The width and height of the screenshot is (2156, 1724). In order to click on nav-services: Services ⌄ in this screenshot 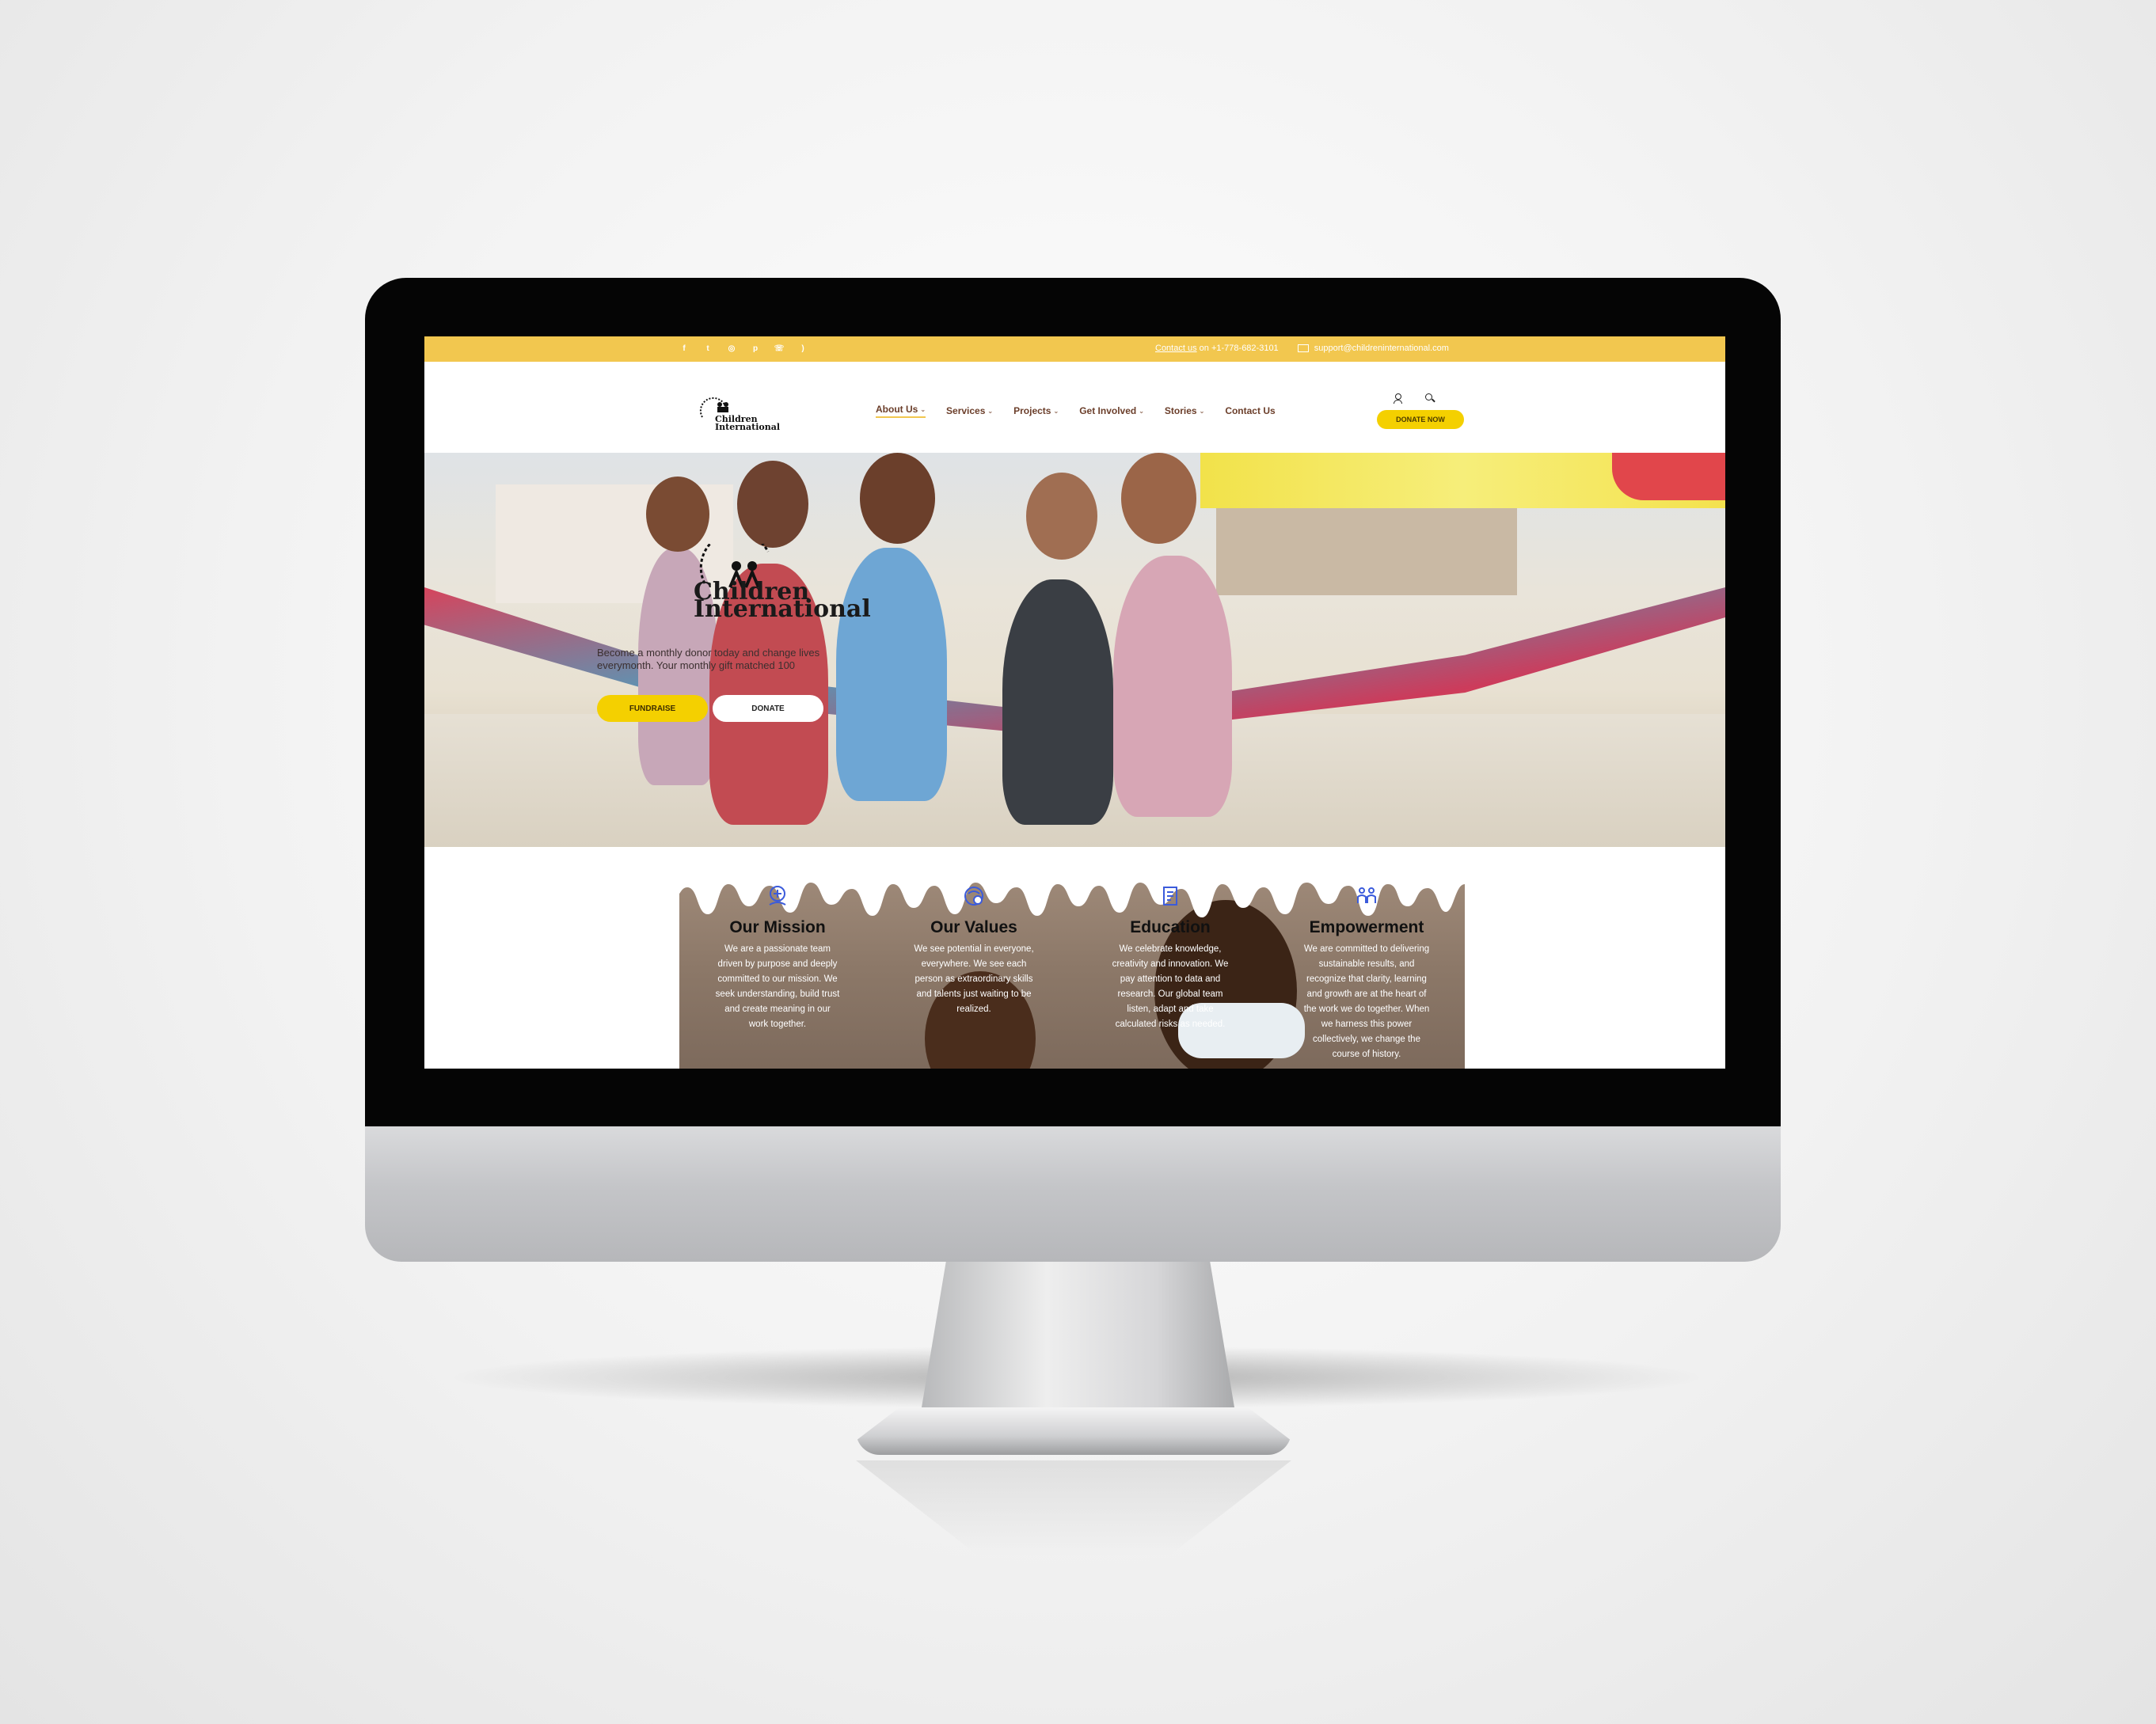, I will do `click(969, 411)`.